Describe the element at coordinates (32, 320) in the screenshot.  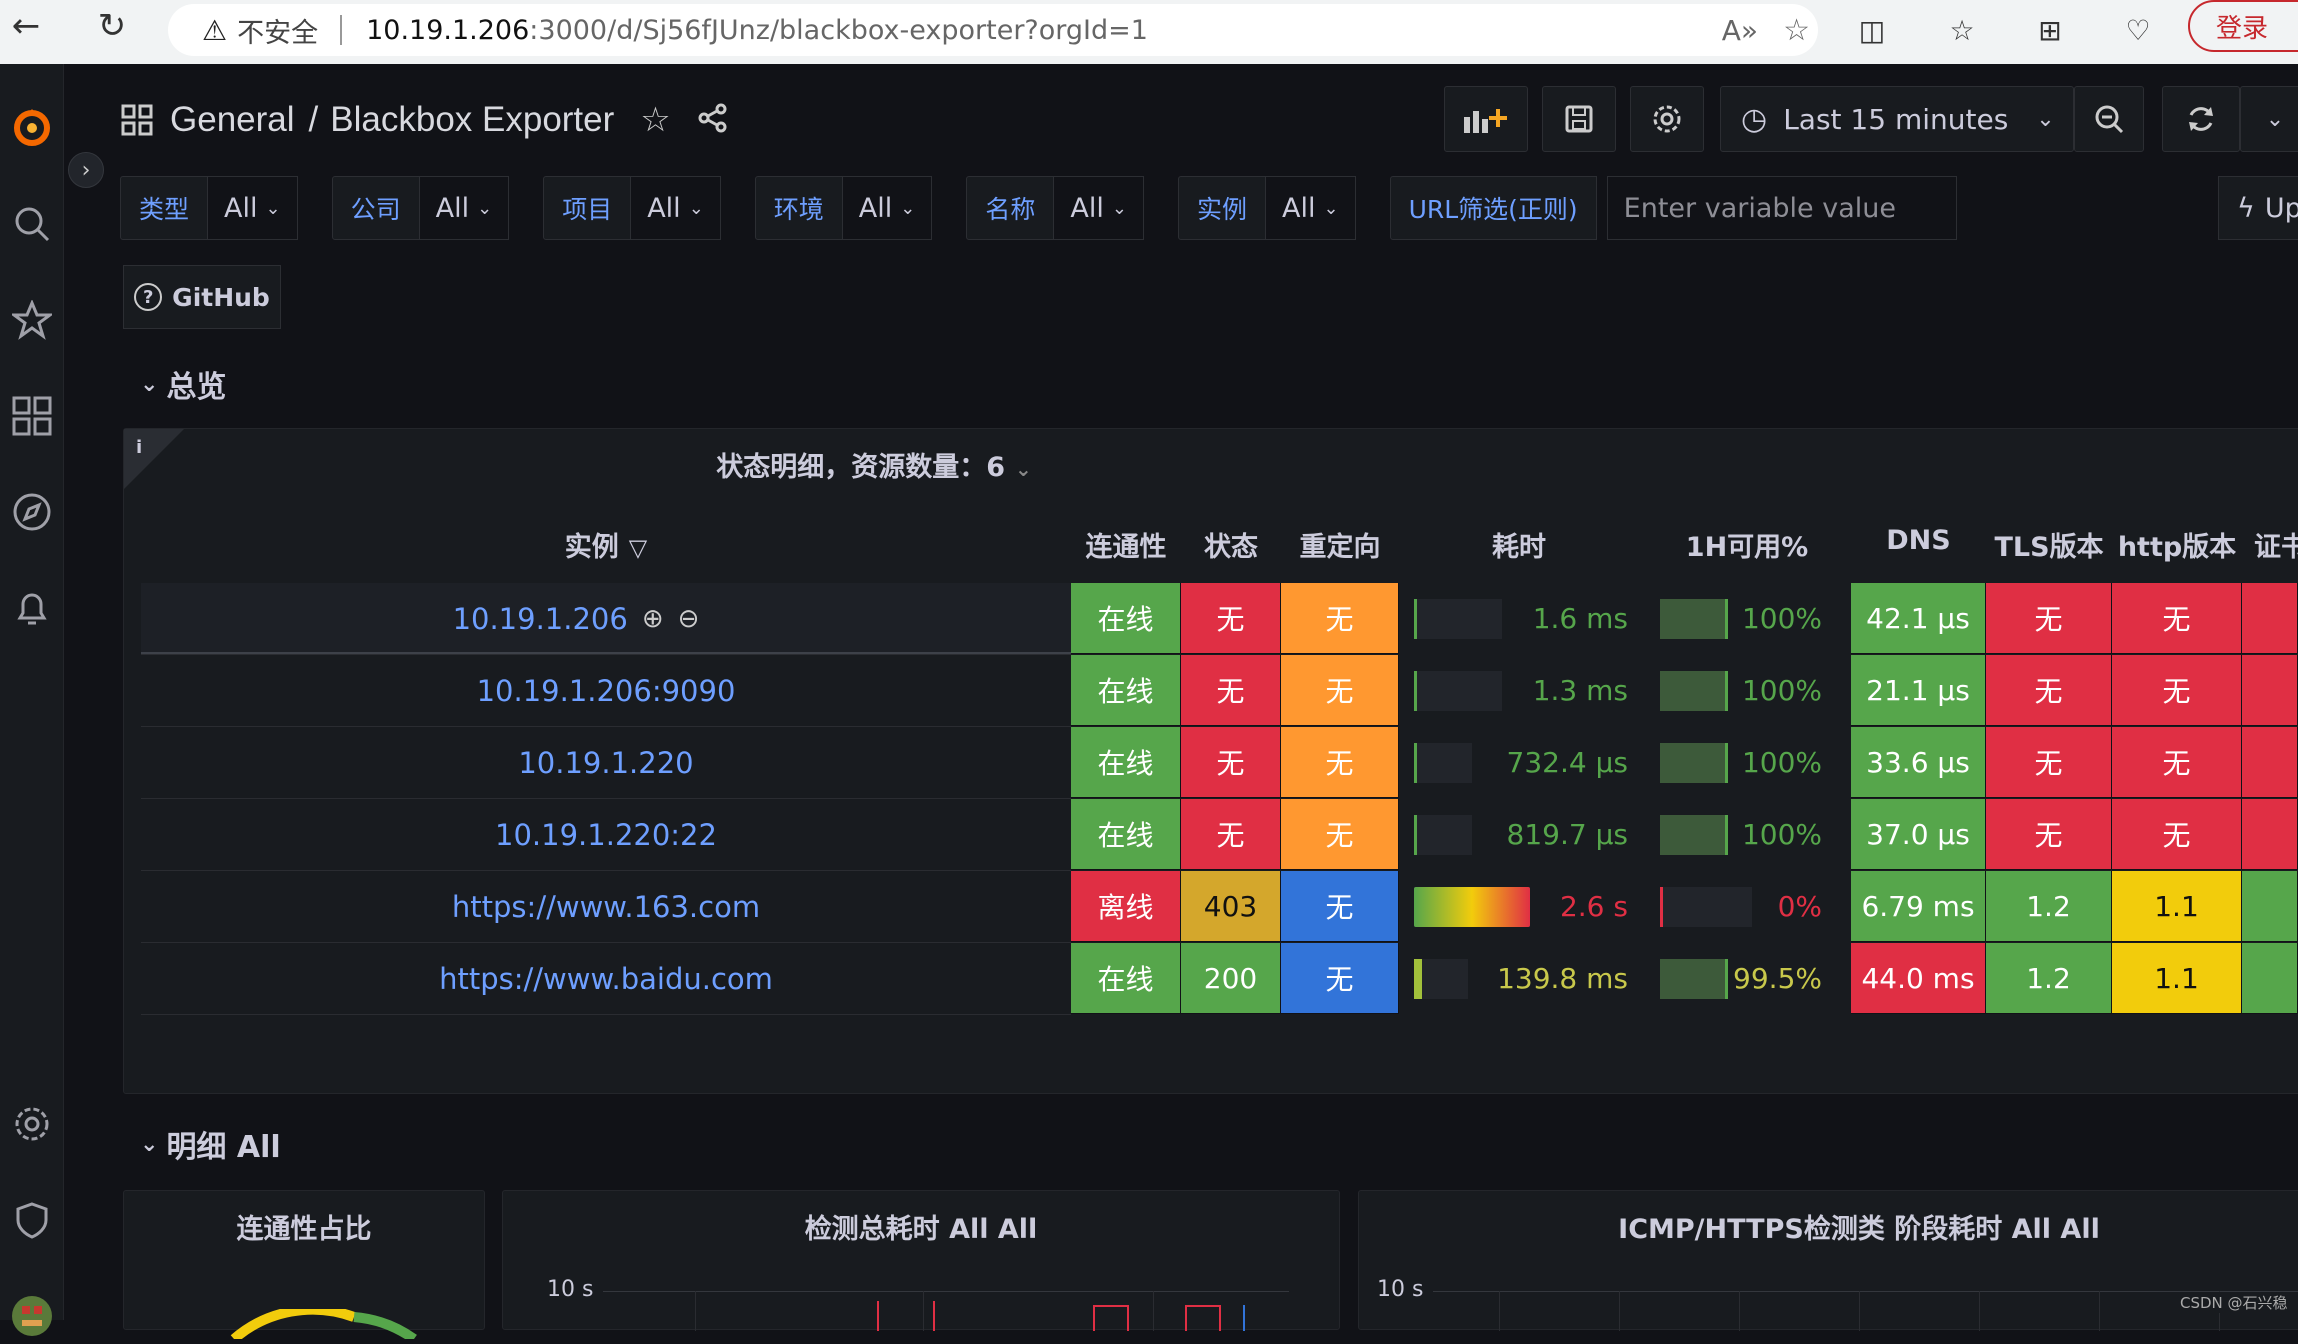
I see `starred-icon` at that location.